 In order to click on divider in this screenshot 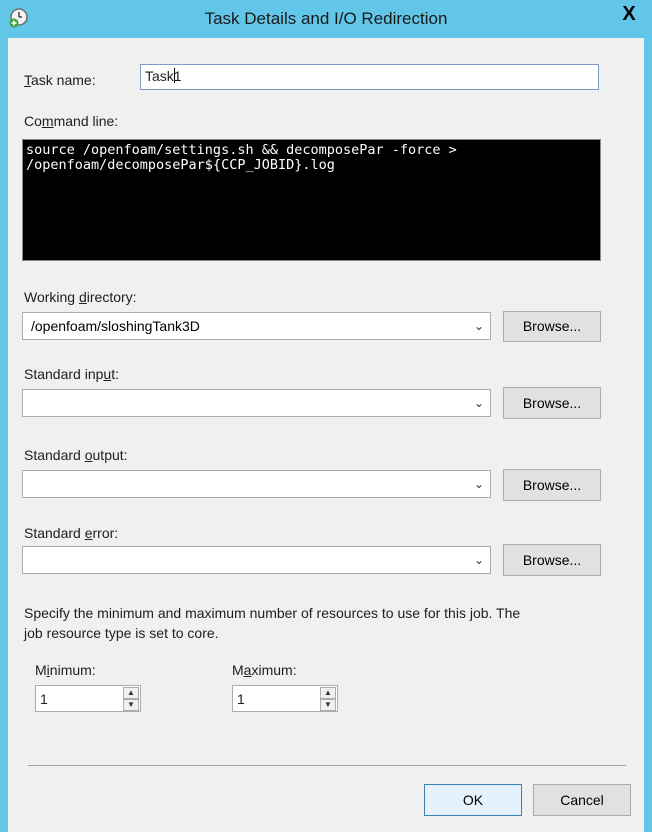, I will do `click(327, 765)`.